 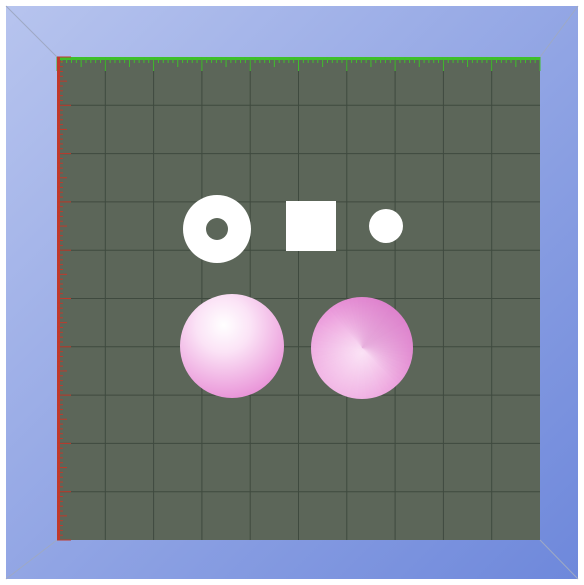 I want to click on small-circle-object, so click(x=386, y=226).